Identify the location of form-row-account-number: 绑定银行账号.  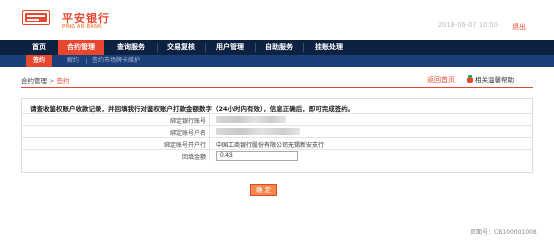
(277, 119).